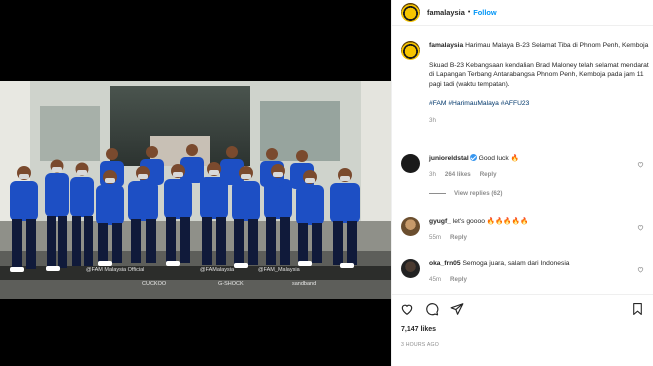 This screenshot has width=653, height=366. What do you see at coordinates (516, 263) in the screenshot?
I see `comment-message: Semoga juara, salam dari Indonesia` at bounding box center [516, 263].